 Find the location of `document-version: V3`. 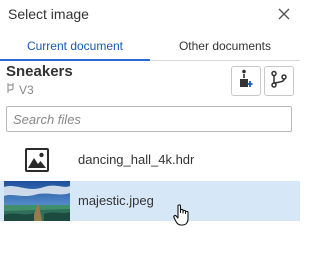

document-version: V3 is located at coordinates (20, 89).